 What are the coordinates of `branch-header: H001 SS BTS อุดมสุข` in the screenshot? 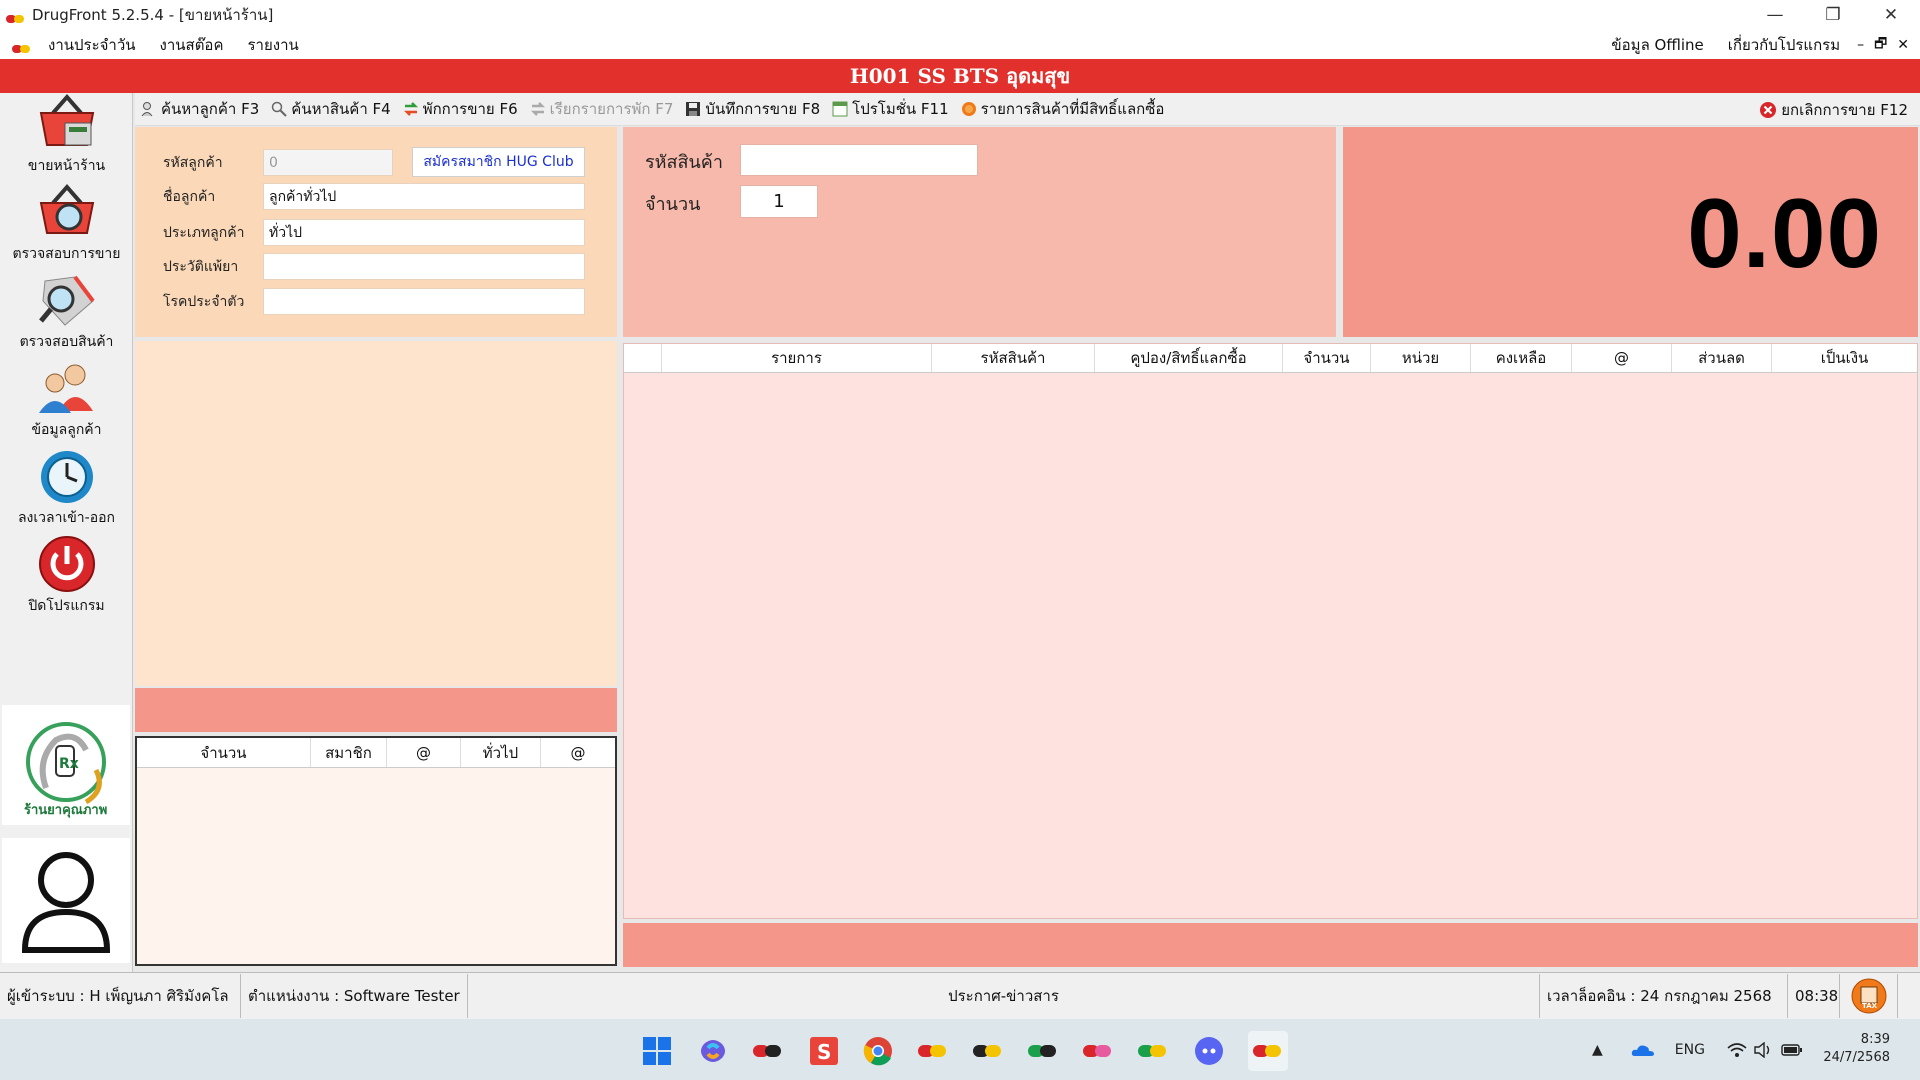 It's located at (960, 76).